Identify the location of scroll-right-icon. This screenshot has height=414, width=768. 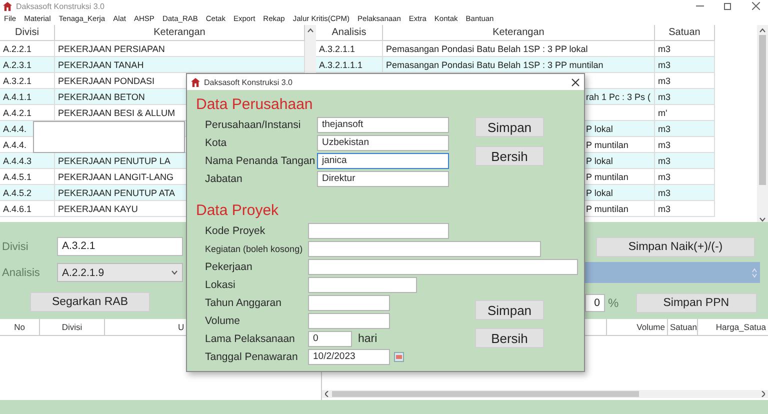
(763, 394).